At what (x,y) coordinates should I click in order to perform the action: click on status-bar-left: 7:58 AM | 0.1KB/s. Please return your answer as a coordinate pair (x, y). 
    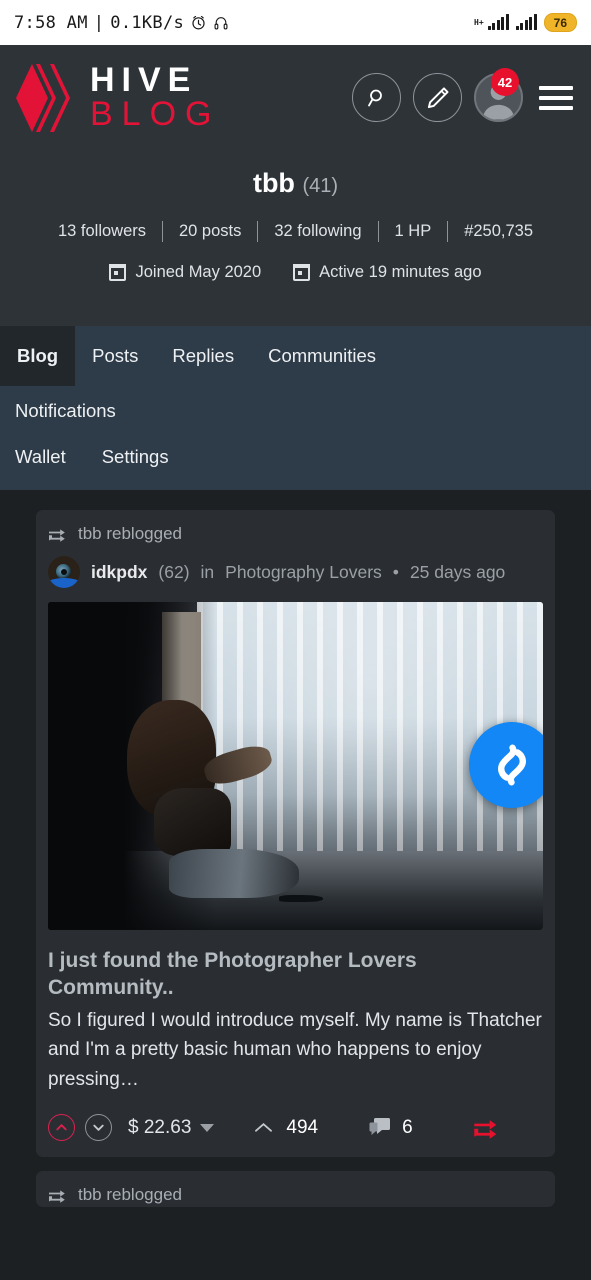
    Looking at the image, I should click on (121, 23).